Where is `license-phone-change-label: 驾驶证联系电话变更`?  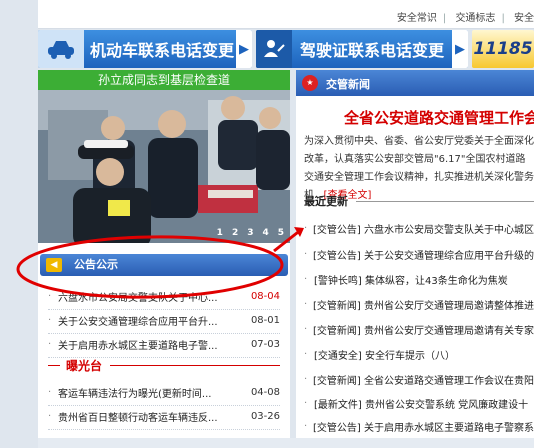
license-phone-change-label: 驾驶证联系电话变更 is located at coordinates (372, 50).